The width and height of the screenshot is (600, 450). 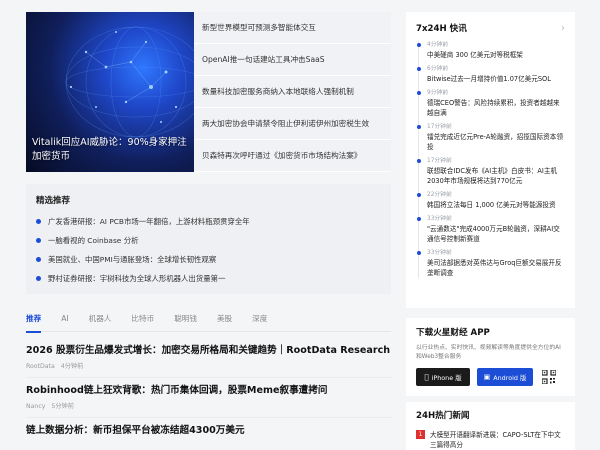 I want to click on hot-news-item: 1 大模型开语翻译新进展：CAPO-SLT在下中文三篇得高分, so click(x=490, y=440).